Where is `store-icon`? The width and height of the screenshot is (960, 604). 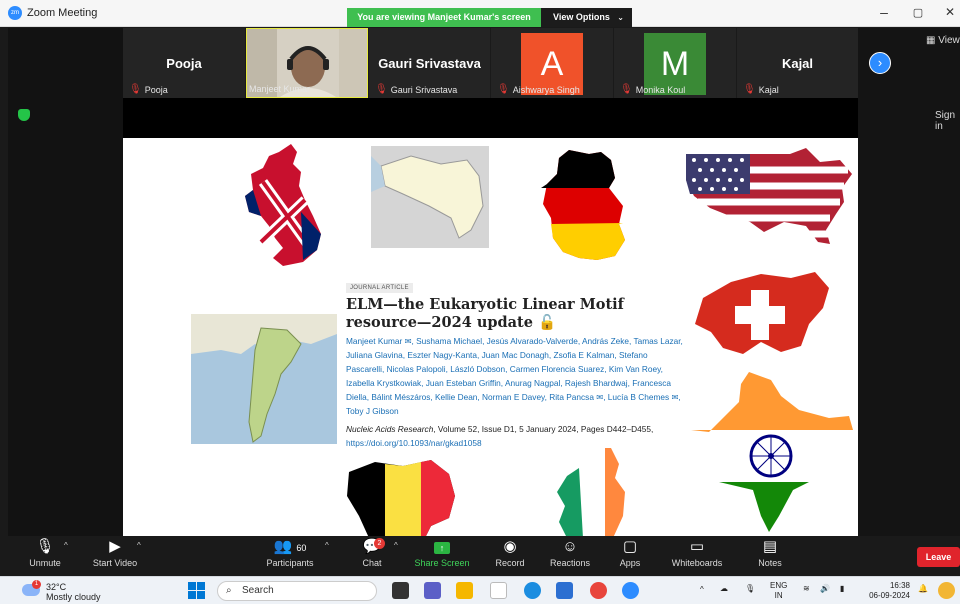
store-icon is located at coordinates (564, 590).